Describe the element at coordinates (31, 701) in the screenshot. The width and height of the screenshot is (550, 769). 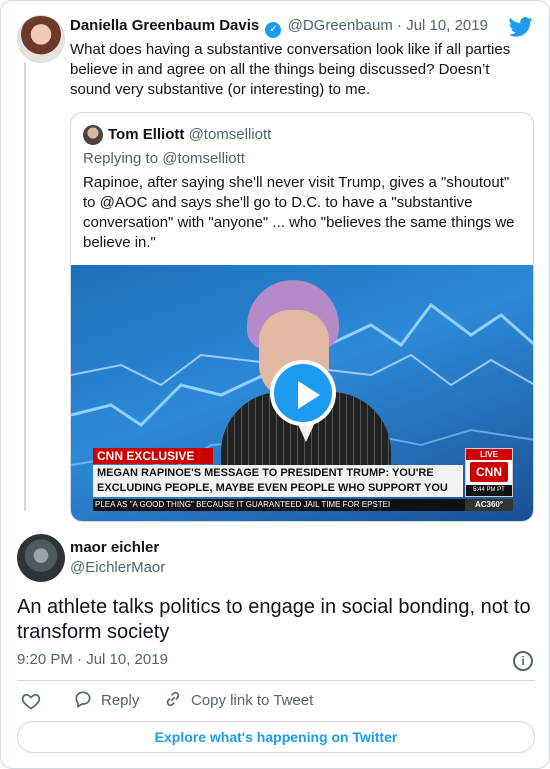
I see `heart-icon` at that location.